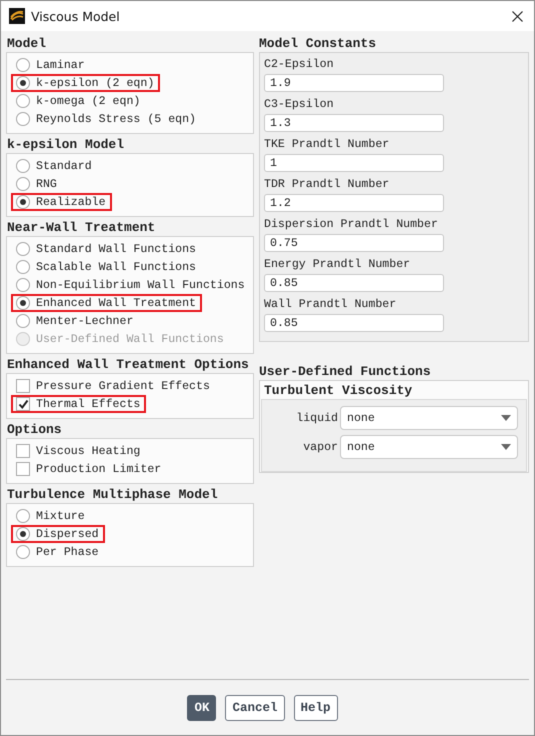 This screenshot has width=535, height=736. Describe the element at coordinates (88, 404) in the screenshot. I see `option-label: Thermal Effects` at that location.